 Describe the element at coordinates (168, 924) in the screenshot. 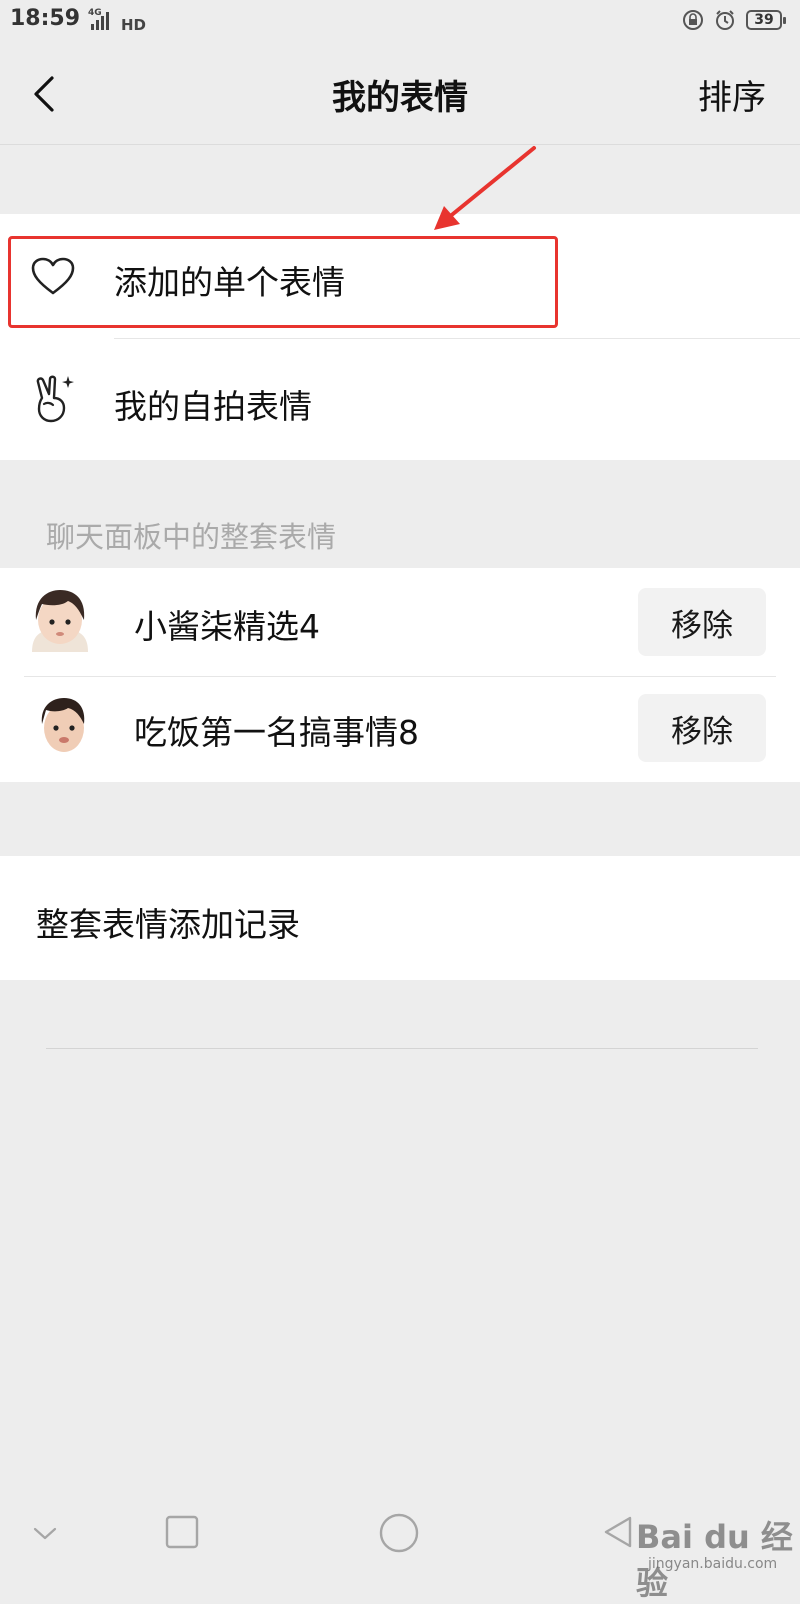

I see `history-label: 整套表情添加记录` at that location.